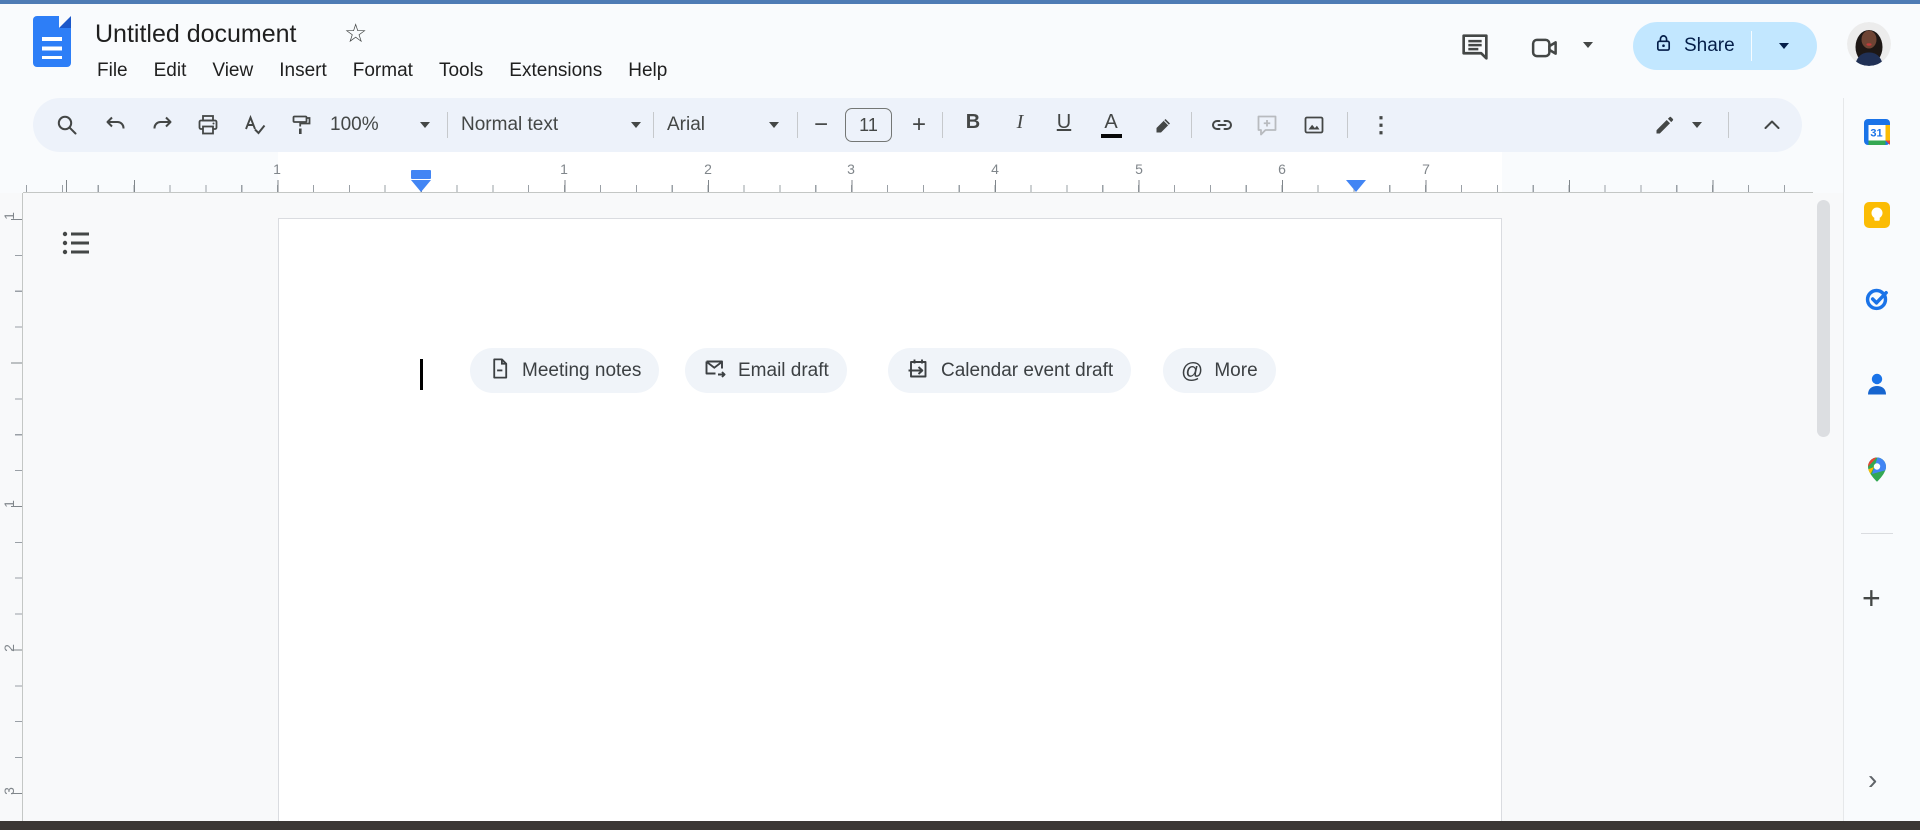 The height and width of the screenshot is (830, 1920). Describe the element at coordinates (919, 125) in the screenshot. I see `increase-font-size-button: +` at that location.